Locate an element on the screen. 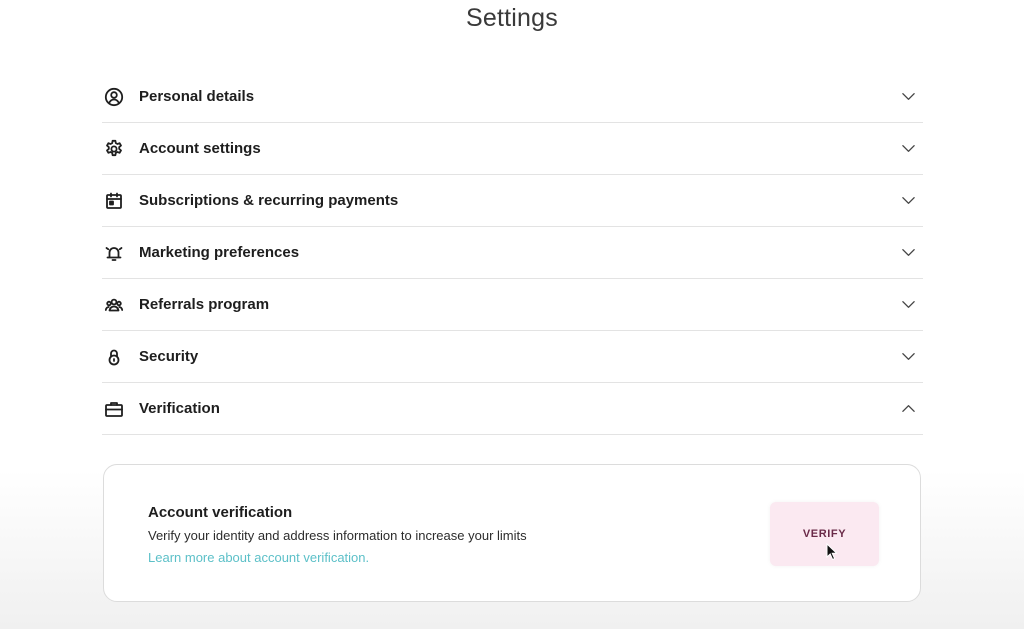 The width and height of the screenshot is (1024, 629). section-referrals-program: Referrals program is located at coordinates (512, 305).